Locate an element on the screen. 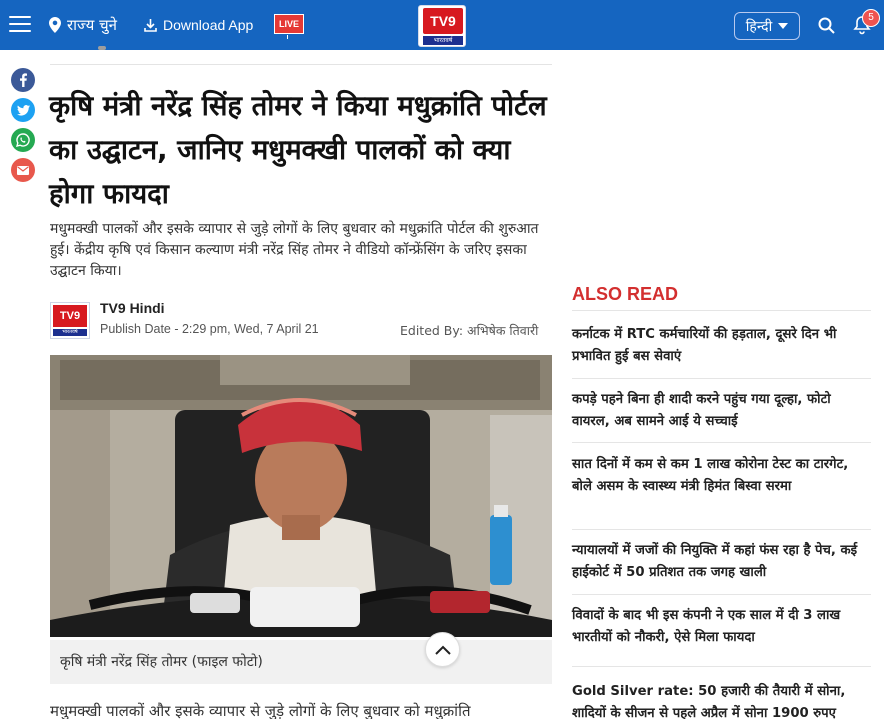  language-selector: हिन्दी is located at coordinates (767, 26).